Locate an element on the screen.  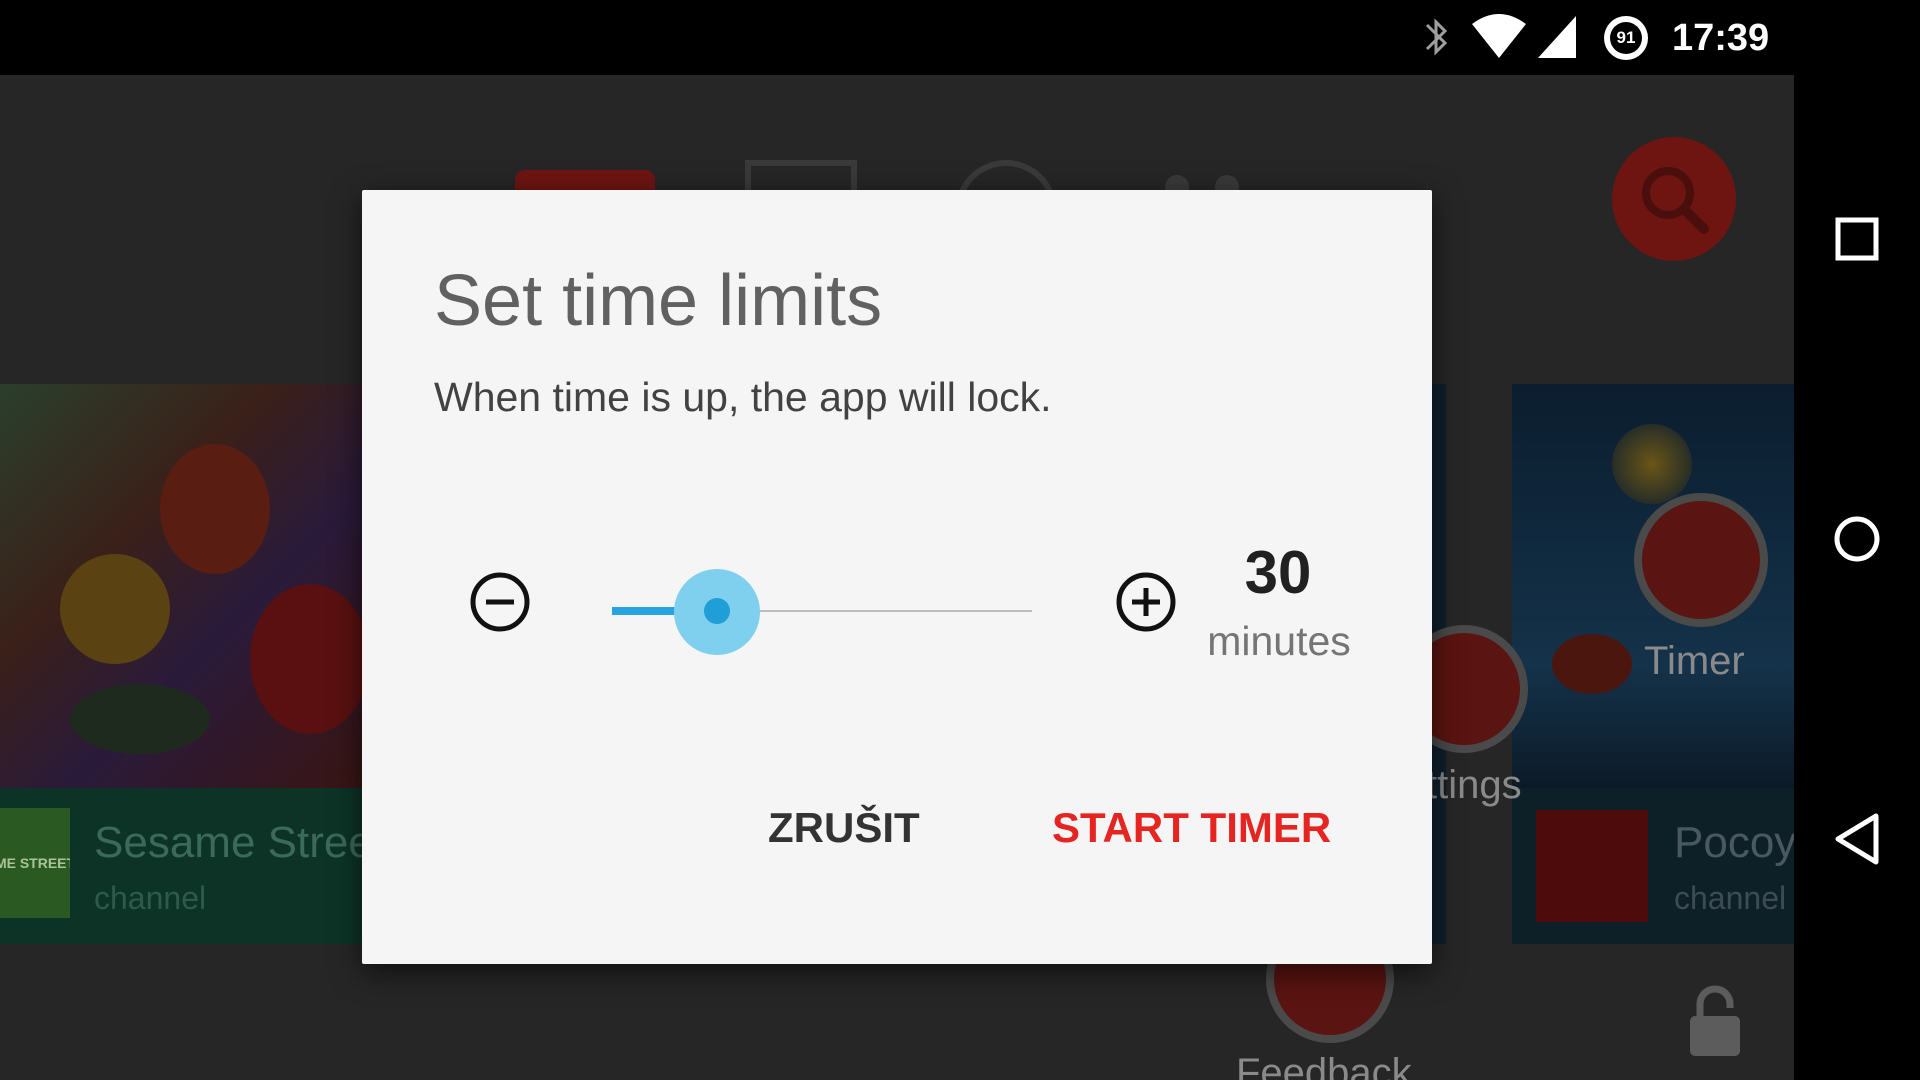
home-button is located at coordinates (1857, 539).